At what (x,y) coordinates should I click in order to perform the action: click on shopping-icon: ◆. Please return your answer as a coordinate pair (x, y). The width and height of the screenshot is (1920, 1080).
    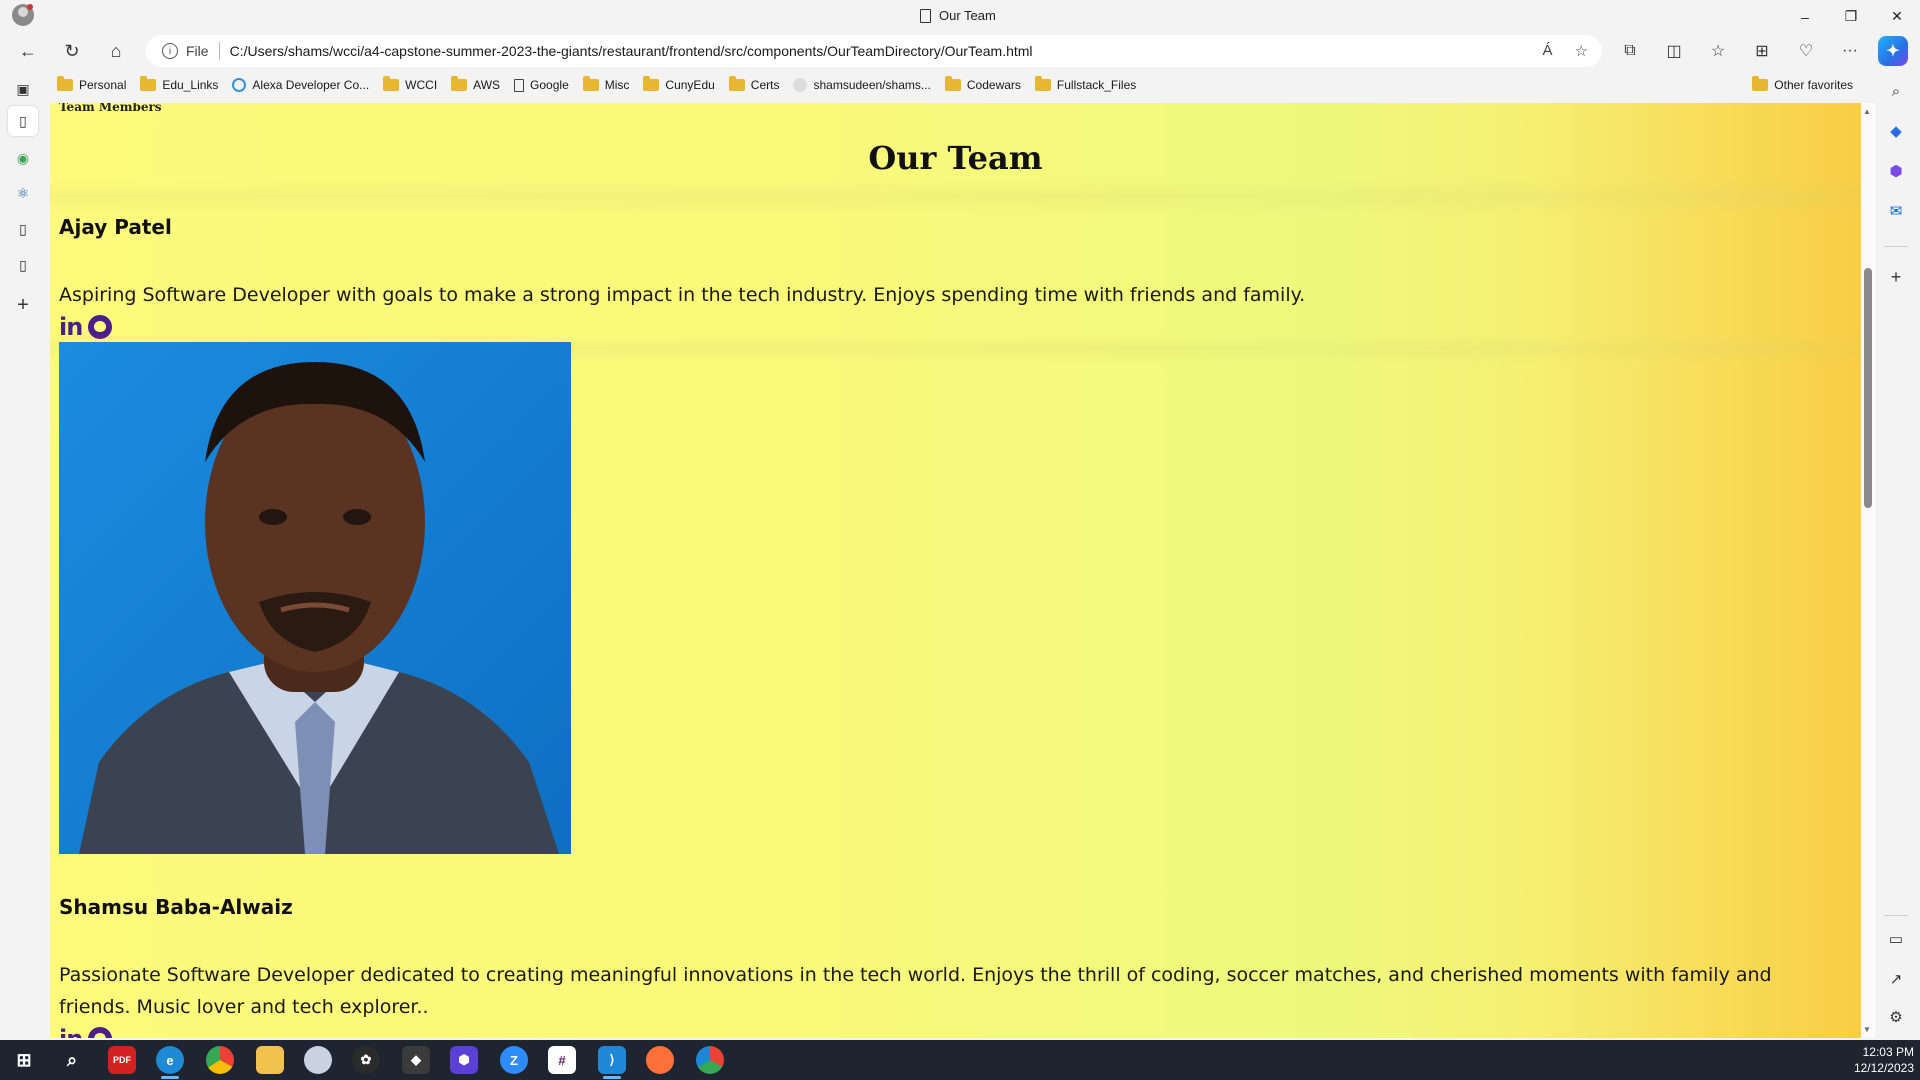
    Looking at the image, I should click on (1896, 131).